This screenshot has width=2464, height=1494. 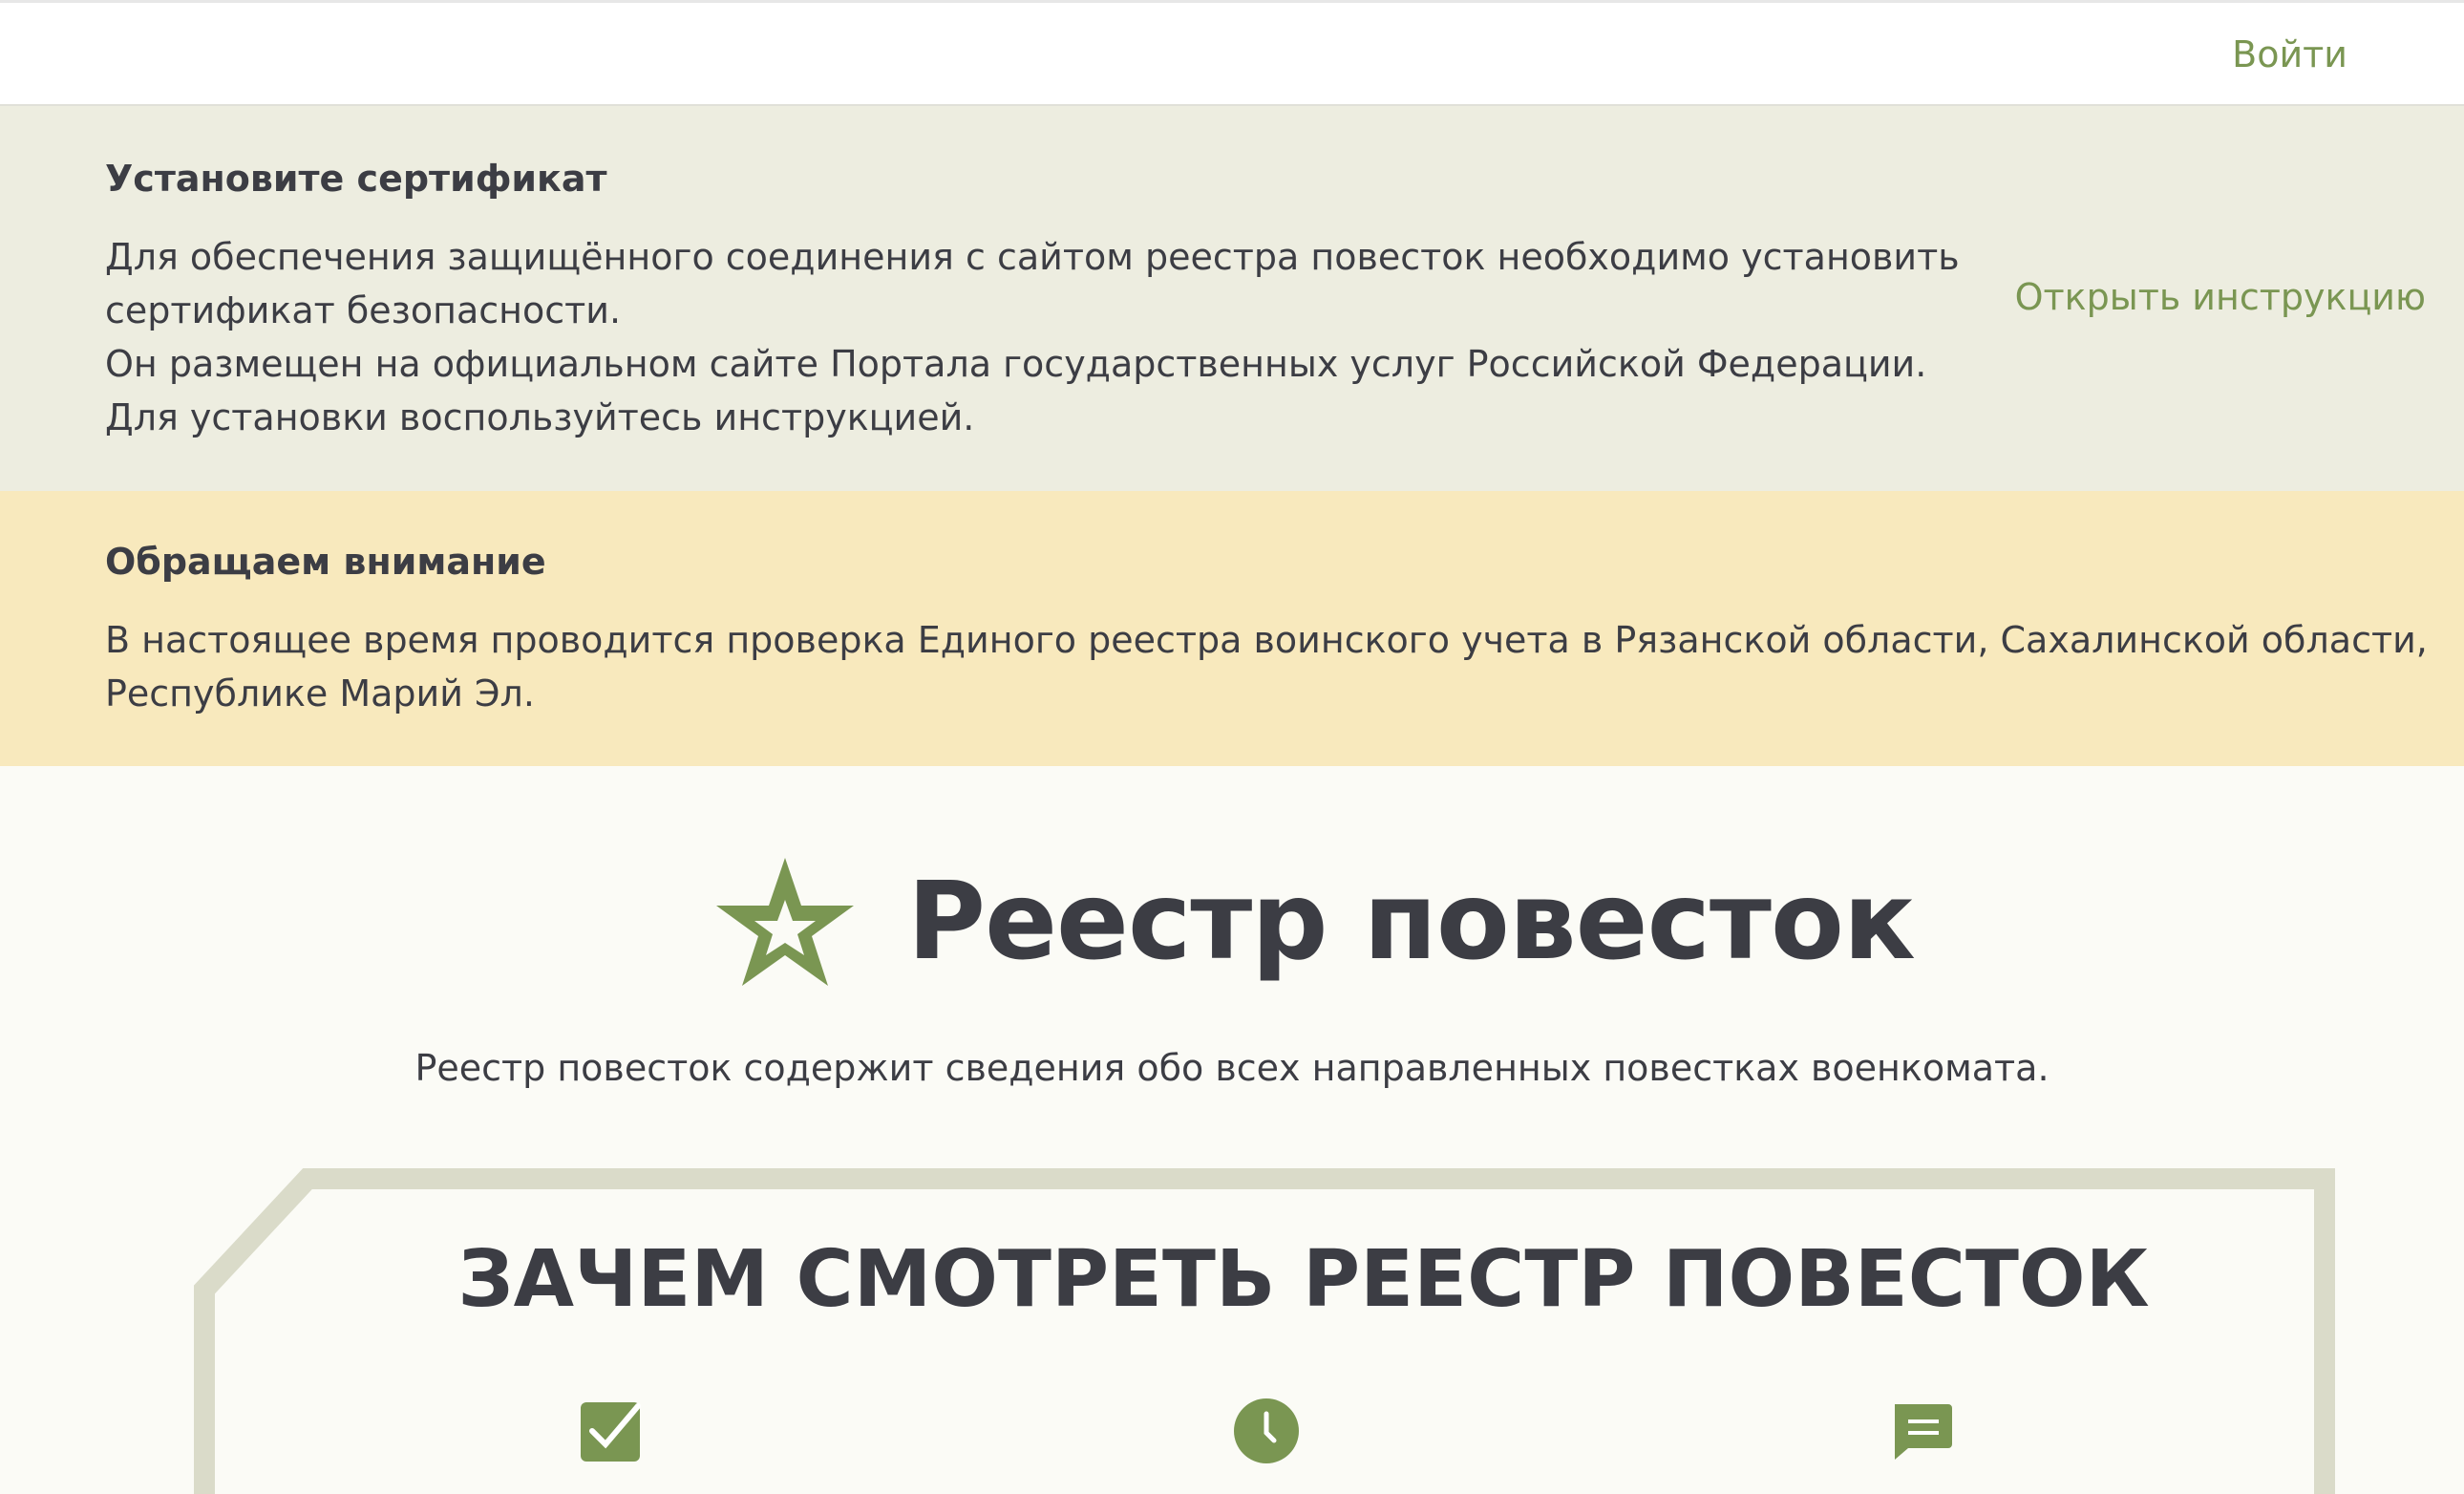 What do you see at coordinates (1303, 1279) in the screenshot?
I see `why-section-title: ЗАЧЕМ СМОТРЕТЬ РЕЕСТР ПОВЕСТОК` at bounding box center [1303, 1279].